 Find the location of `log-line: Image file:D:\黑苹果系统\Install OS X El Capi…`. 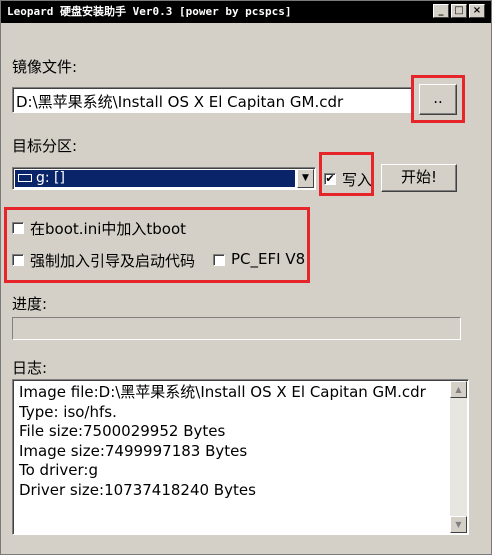

log-line: Image file:D:\黑苹果系统\Install OS X El Capi… is located at coordinates (222, 392).